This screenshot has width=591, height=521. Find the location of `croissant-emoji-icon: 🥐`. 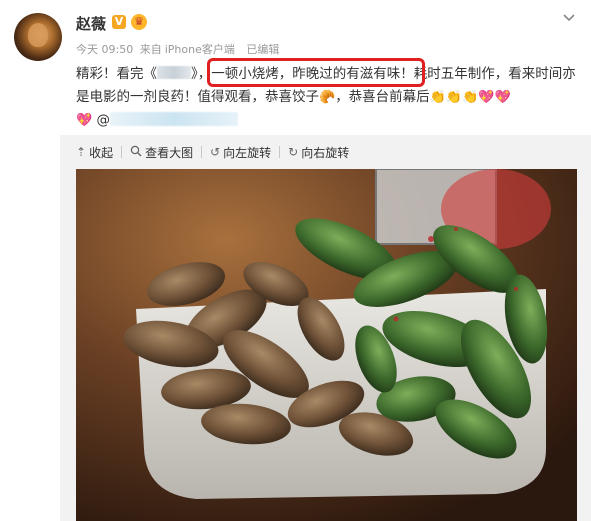

croissant-emoji-icon: 🥐 is located at coordinates (327, 97).